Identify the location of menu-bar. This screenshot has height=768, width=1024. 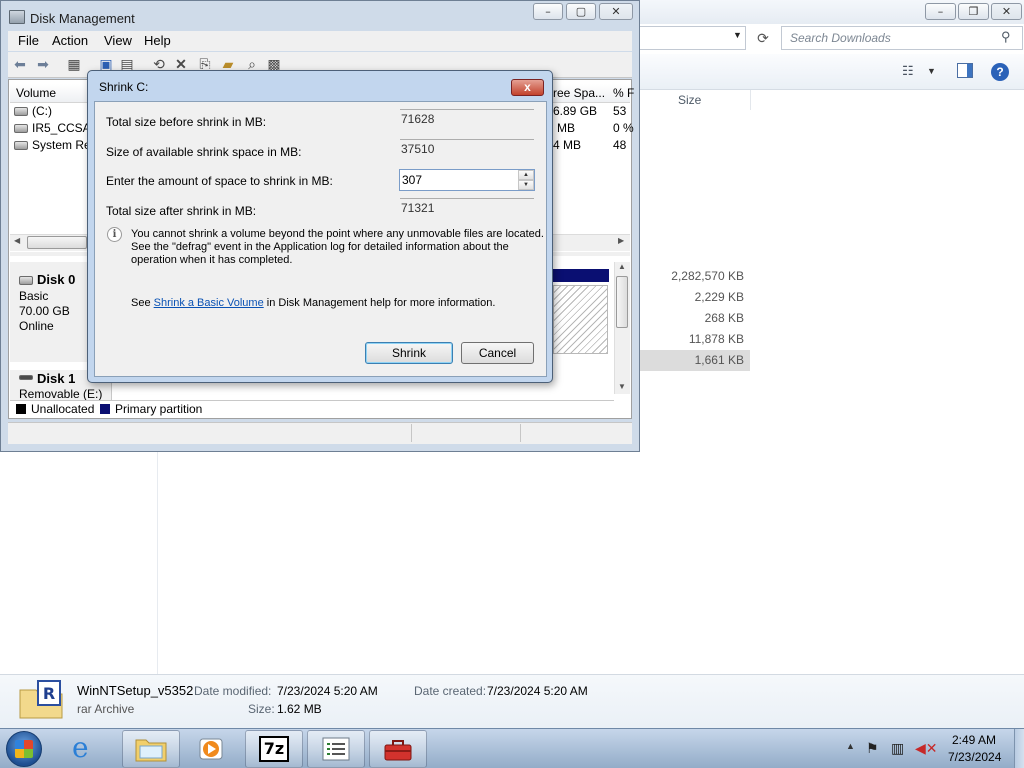
(320, 41).